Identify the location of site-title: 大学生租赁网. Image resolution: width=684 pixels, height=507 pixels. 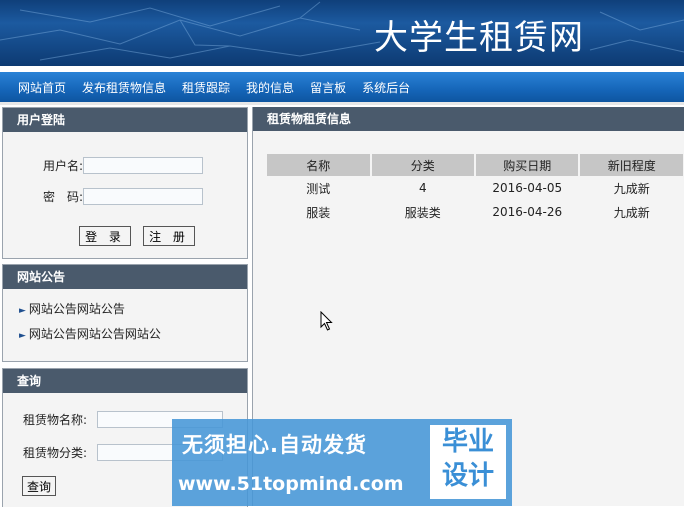
(479, 38).